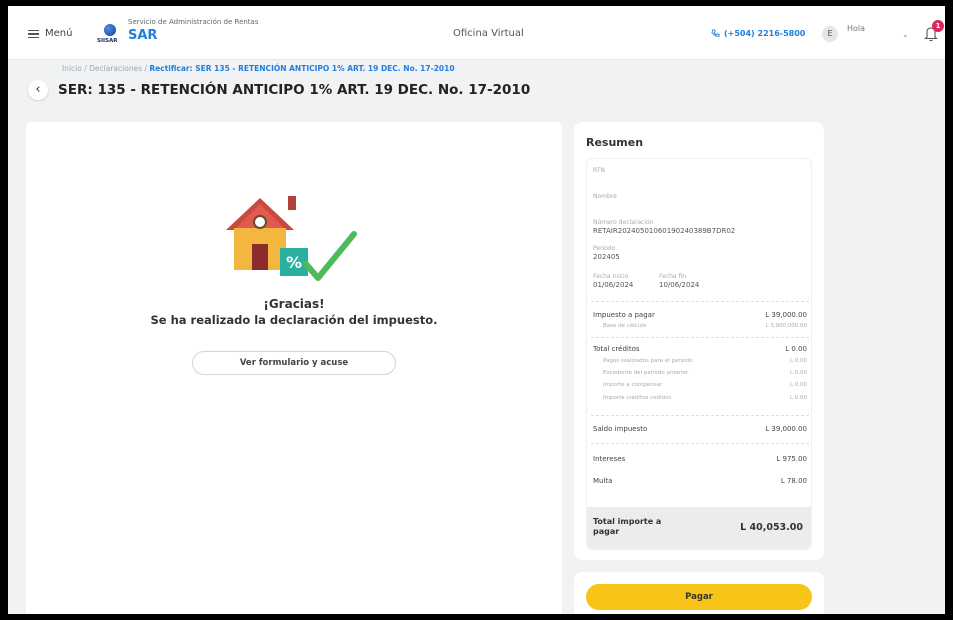 Image resolution: width=953 pixels, height=620 pixels. I want to click on breadcrumb-home: Inicio, so click(72, 68).